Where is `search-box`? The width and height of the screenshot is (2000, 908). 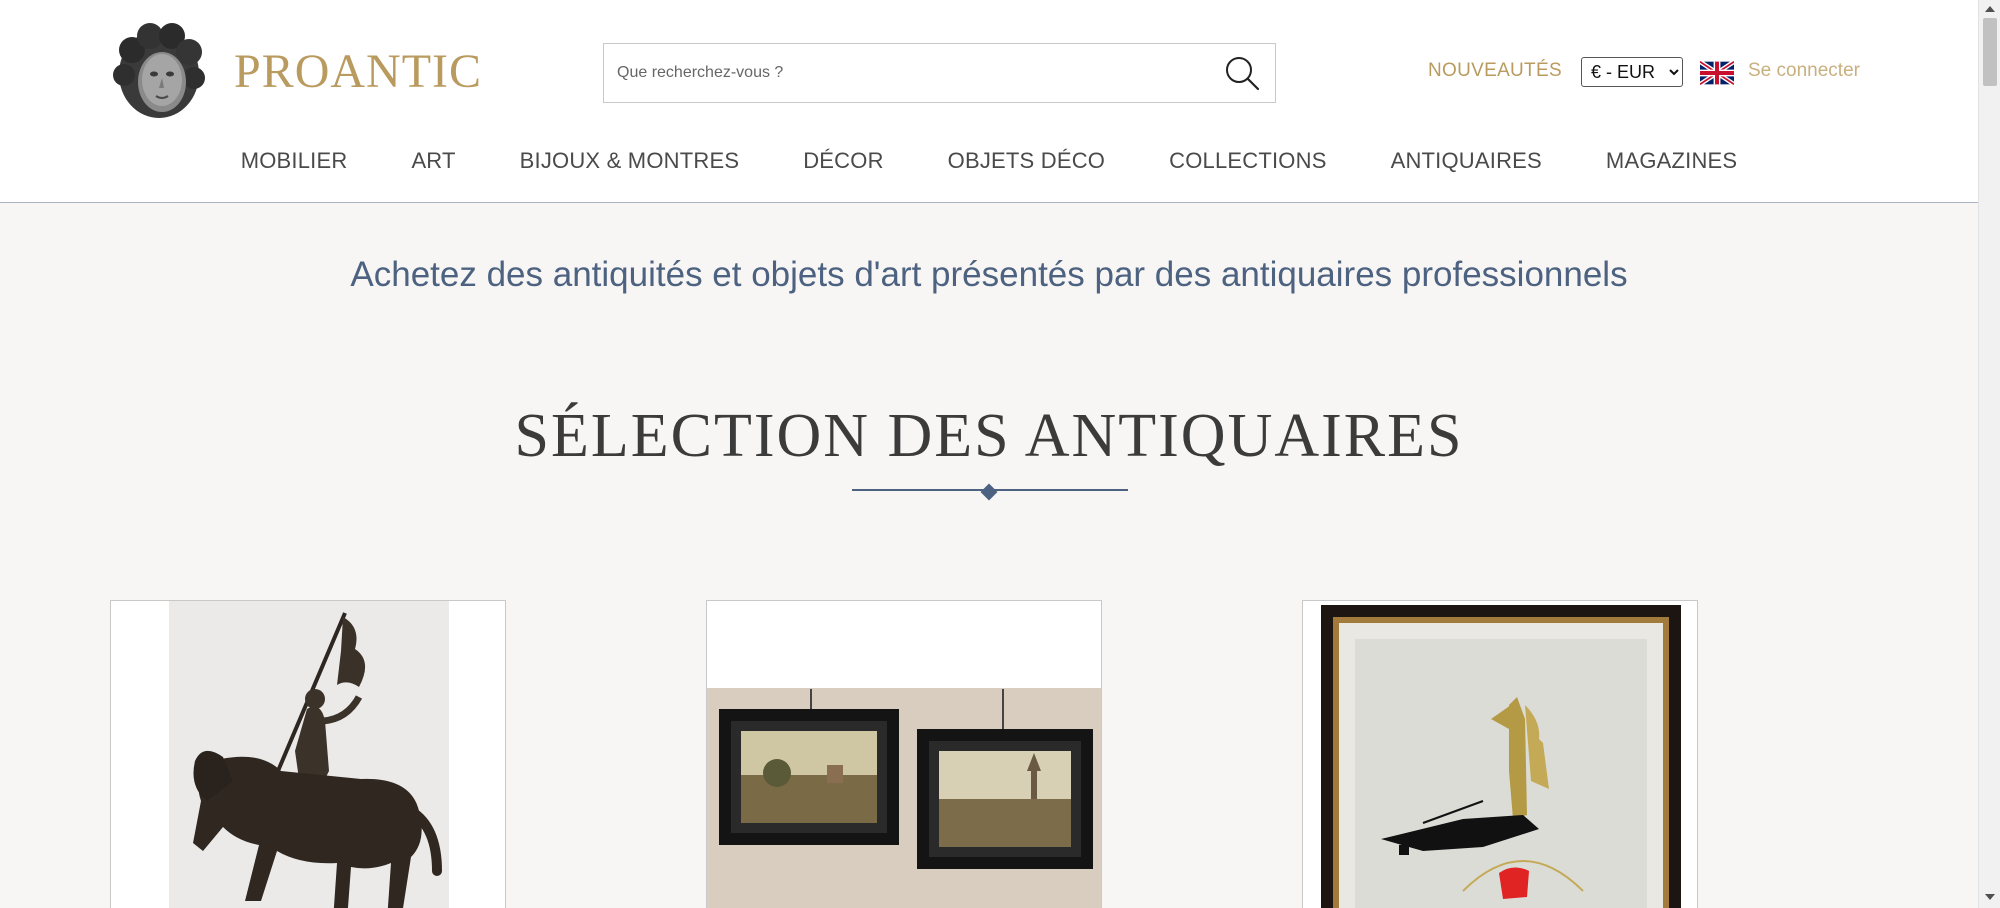 search-box is located at coordinates (939, 73).